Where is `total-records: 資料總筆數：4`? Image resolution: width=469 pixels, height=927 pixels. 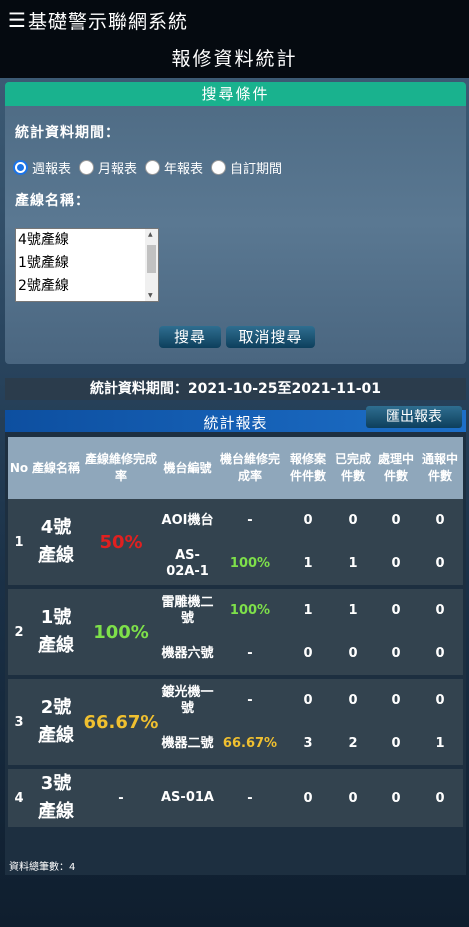 total-records: 資料總筆數：4 is located at coordinates (42, 867).